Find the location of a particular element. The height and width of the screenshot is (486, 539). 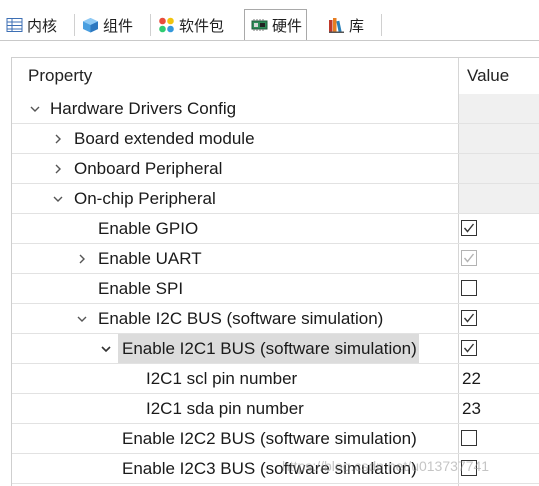

tab-label: 组件 is located at coordinates (118, 25).